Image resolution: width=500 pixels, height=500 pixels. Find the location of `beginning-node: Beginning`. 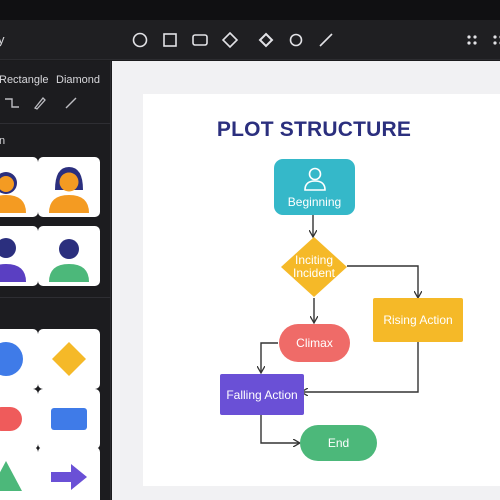

beginning-node: Beginning is located at coordinates (314, 187).